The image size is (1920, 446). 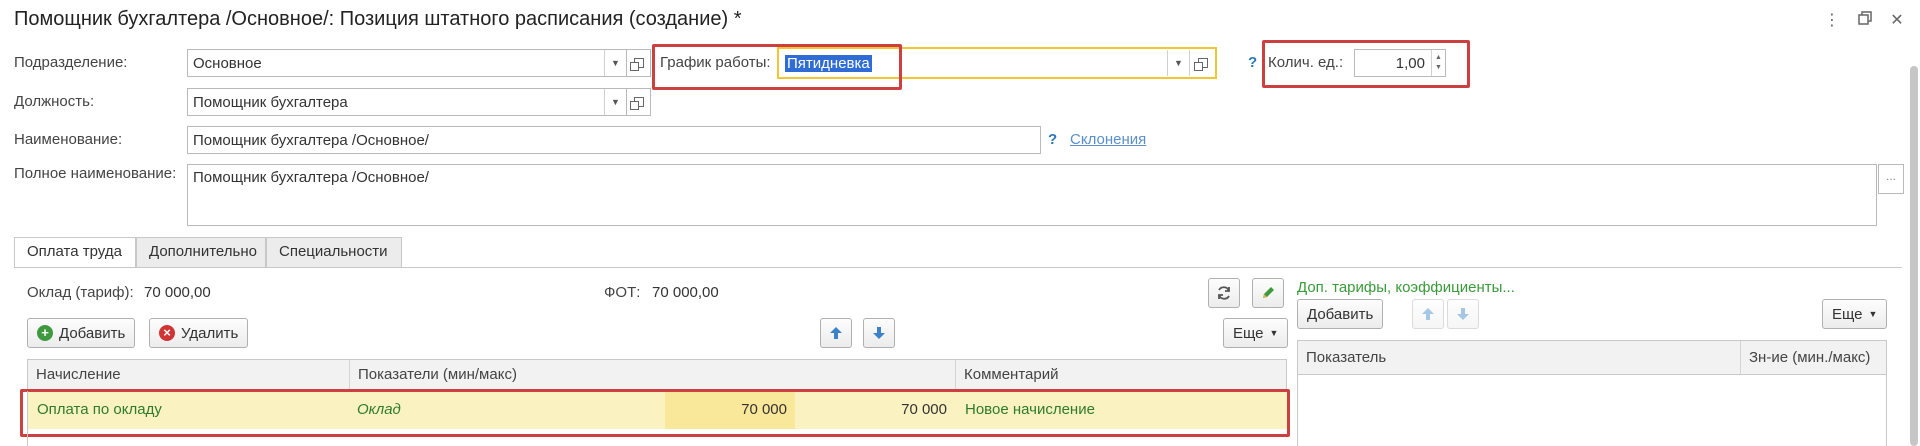 I want to click on extra-more-button: Еще ▼, so click(x=1855, y=314).